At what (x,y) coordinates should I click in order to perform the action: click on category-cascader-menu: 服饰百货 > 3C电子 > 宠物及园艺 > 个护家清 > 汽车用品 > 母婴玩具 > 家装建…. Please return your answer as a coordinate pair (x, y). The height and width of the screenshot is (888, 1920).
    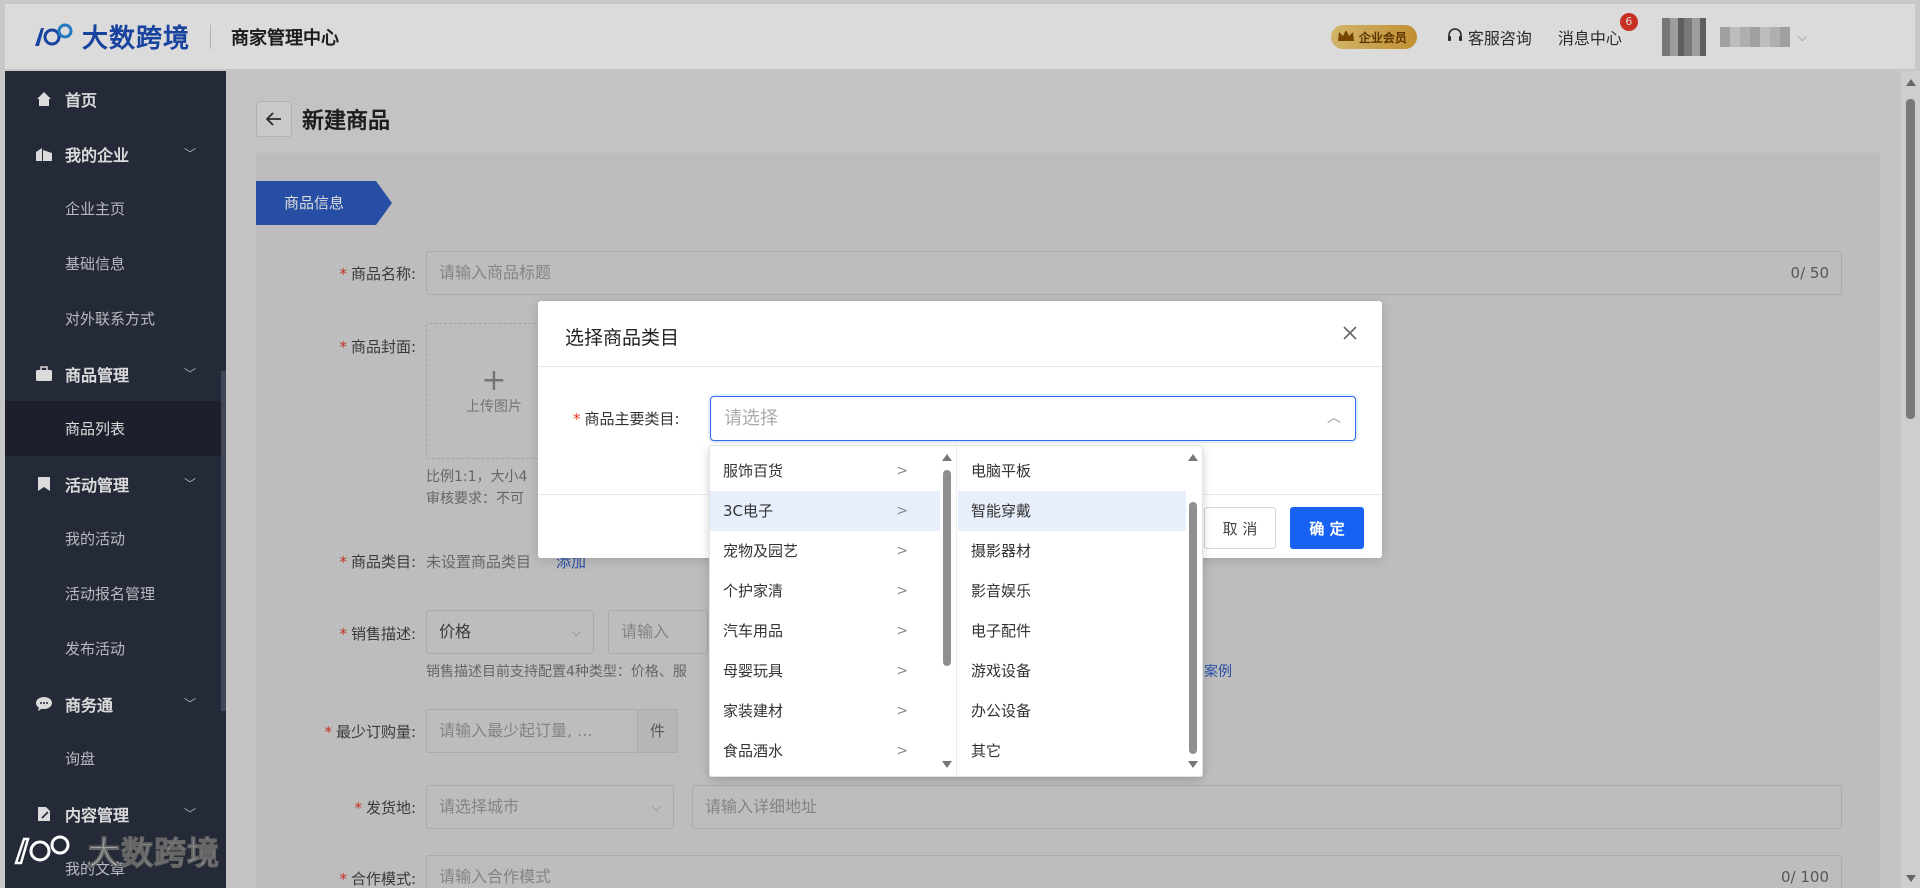
    Looking at the image, I should click on (956, 611).